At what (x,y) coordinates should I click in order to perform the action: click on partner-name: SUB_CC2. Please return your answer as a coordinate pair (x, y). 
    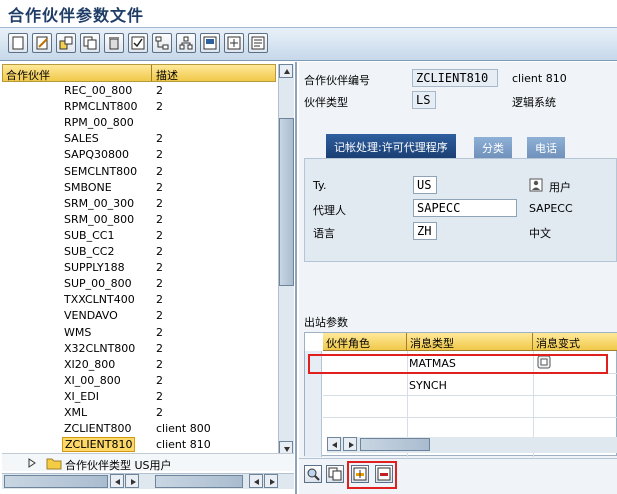
    Looking at the image, I should click on (89, 251).